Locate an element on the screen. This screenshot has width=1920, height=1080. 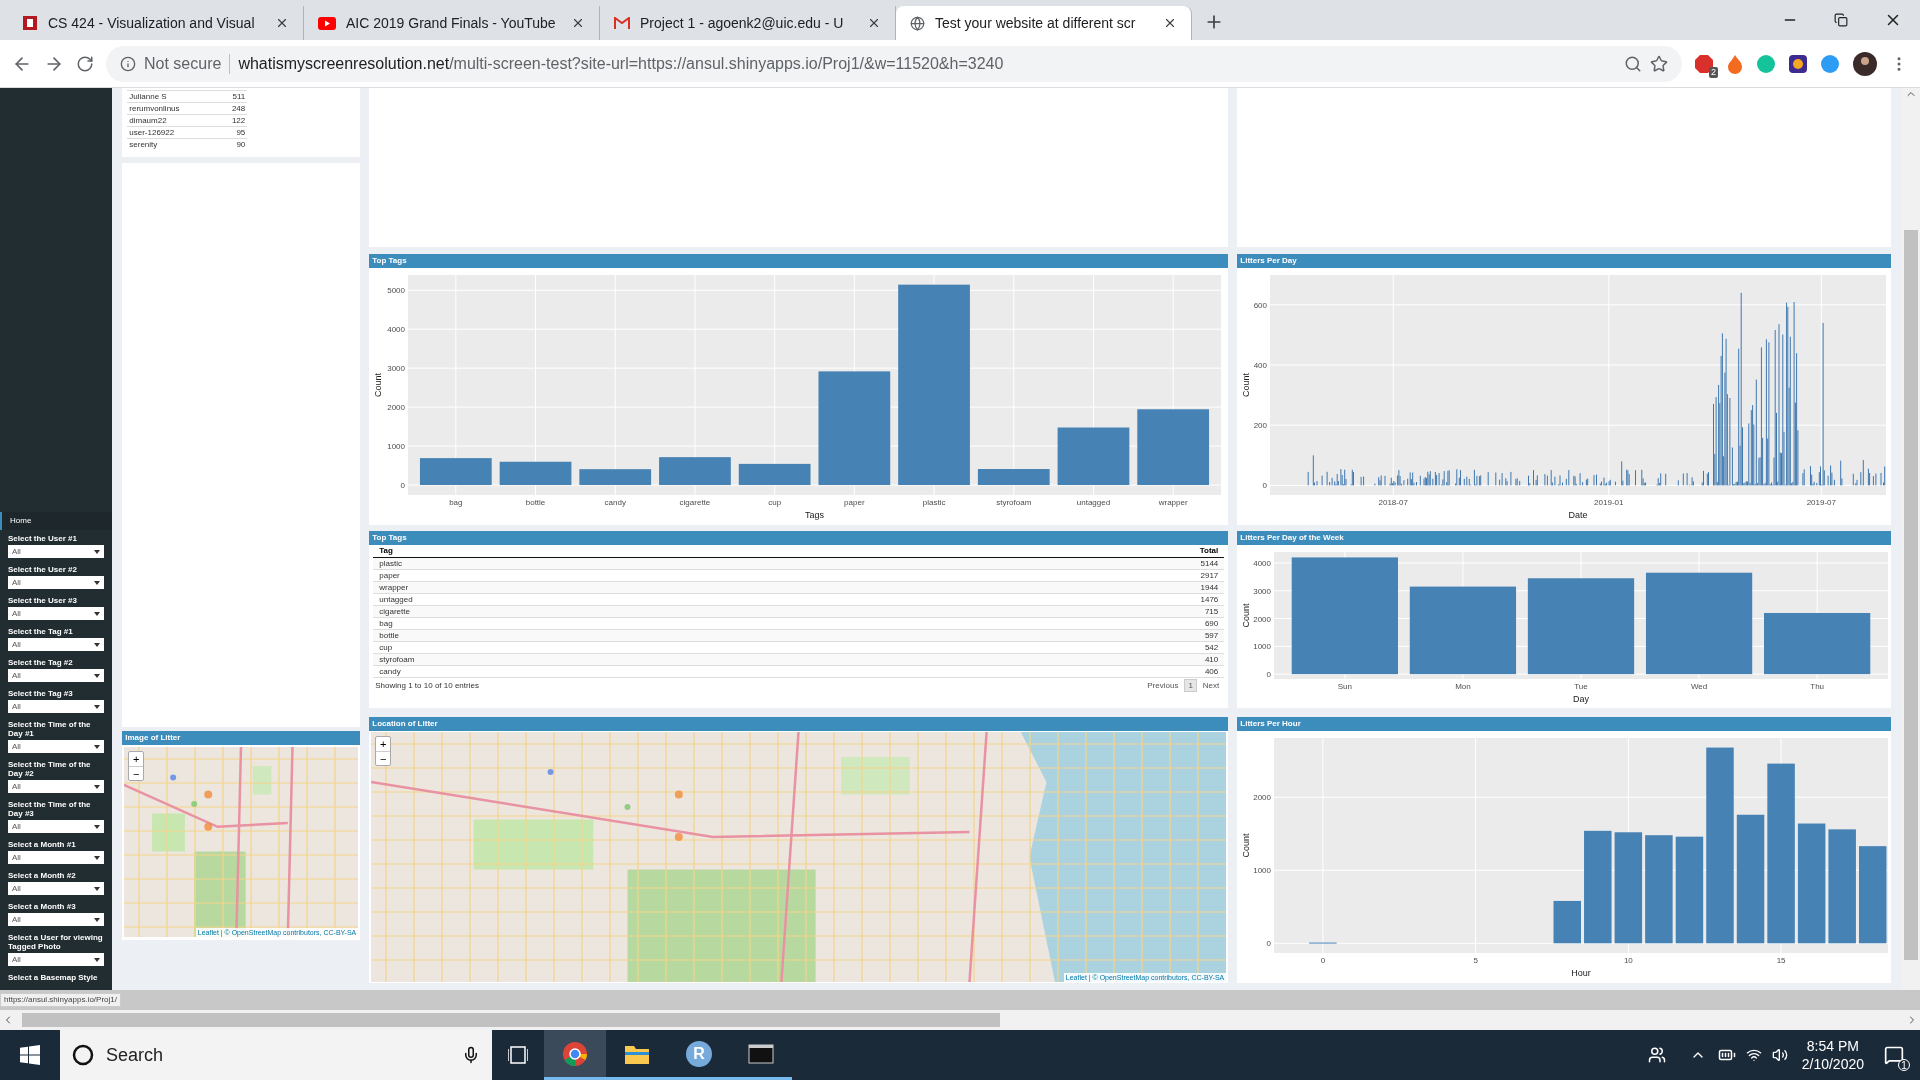
table-cell: 1944 is located at coordinates (1209, 587).